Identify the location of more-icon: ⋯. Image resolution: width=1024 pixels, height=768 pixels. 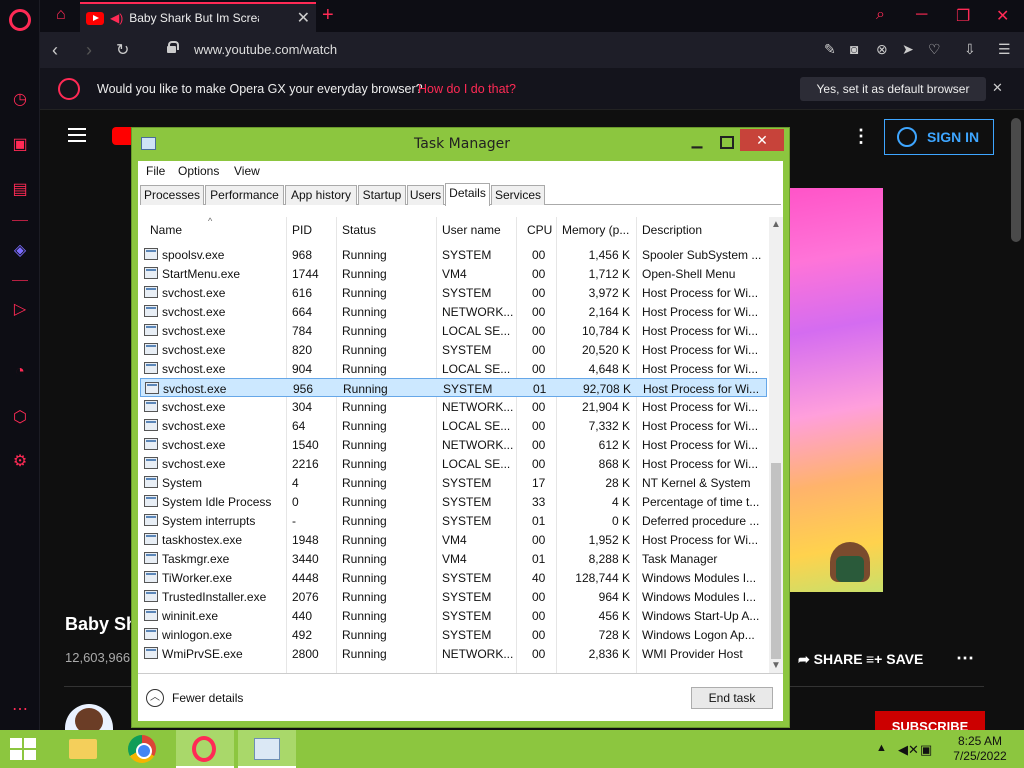
(20, 710).